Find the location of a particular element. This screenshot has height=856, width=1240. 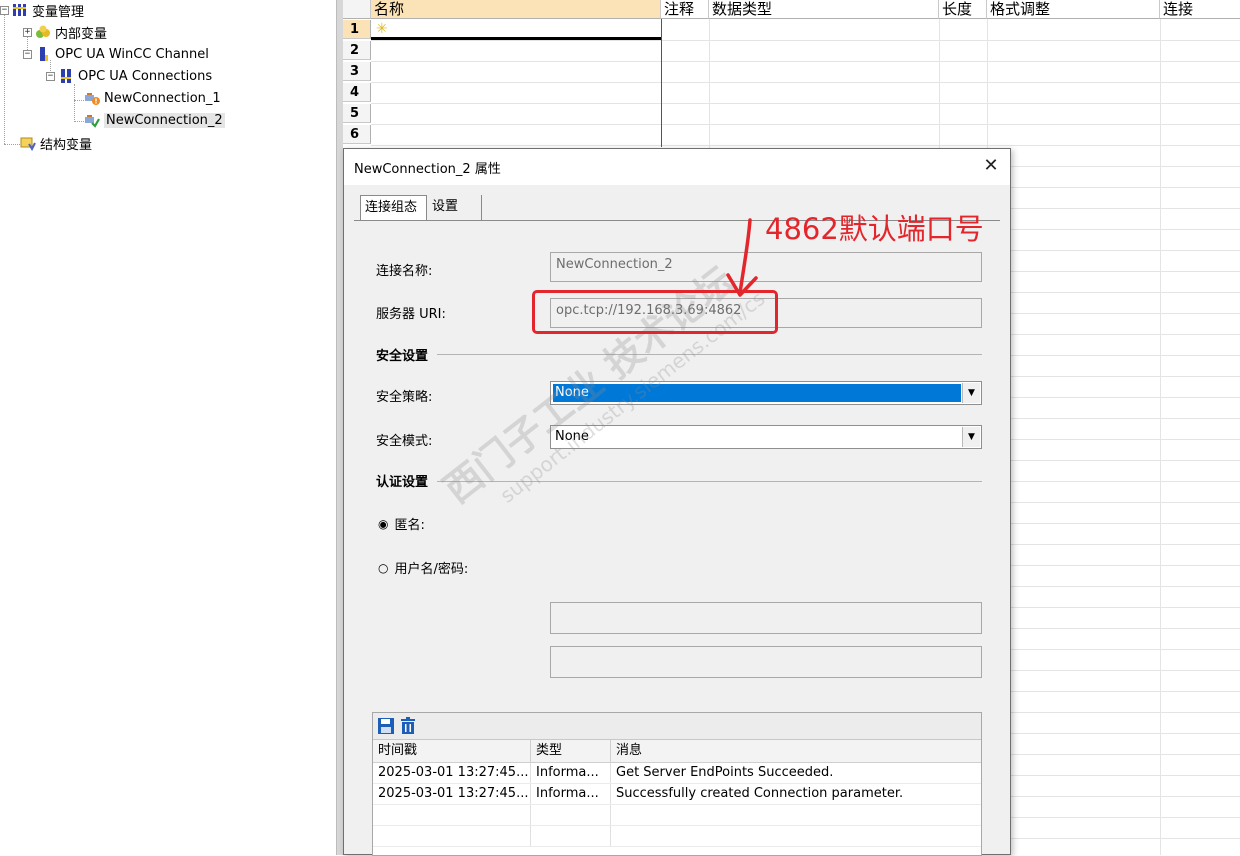

tree-label-selected: NewConnection_2 is located at coordinates (164, 120).